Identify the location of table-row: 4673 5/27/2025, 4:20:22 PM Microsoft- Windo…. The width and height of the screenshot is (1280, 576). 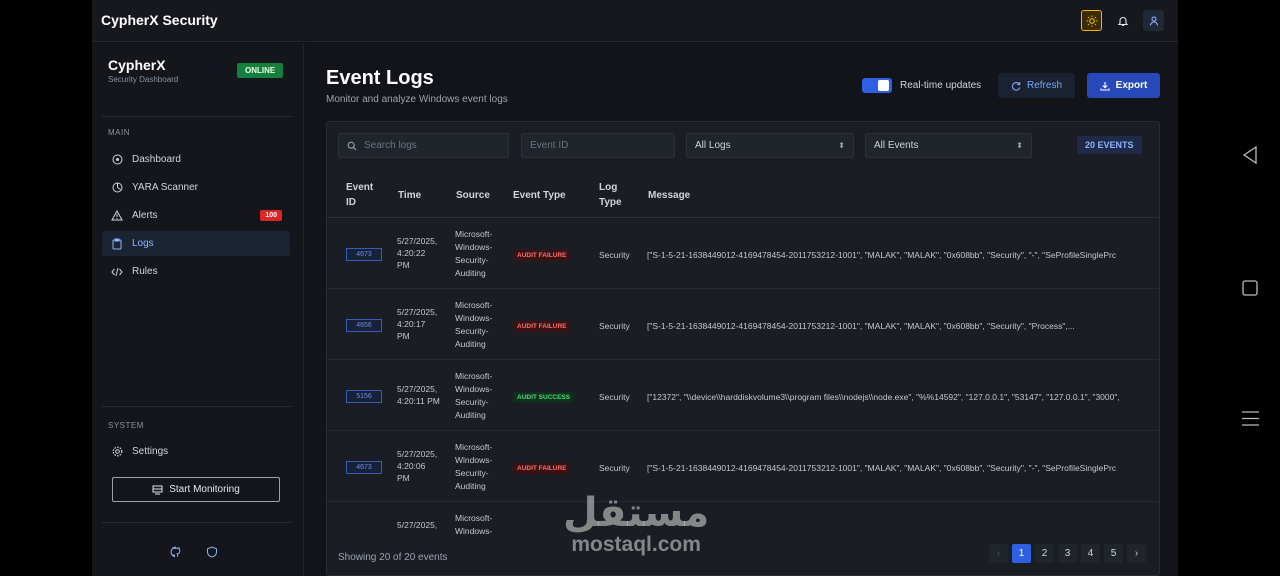
(743, 254).